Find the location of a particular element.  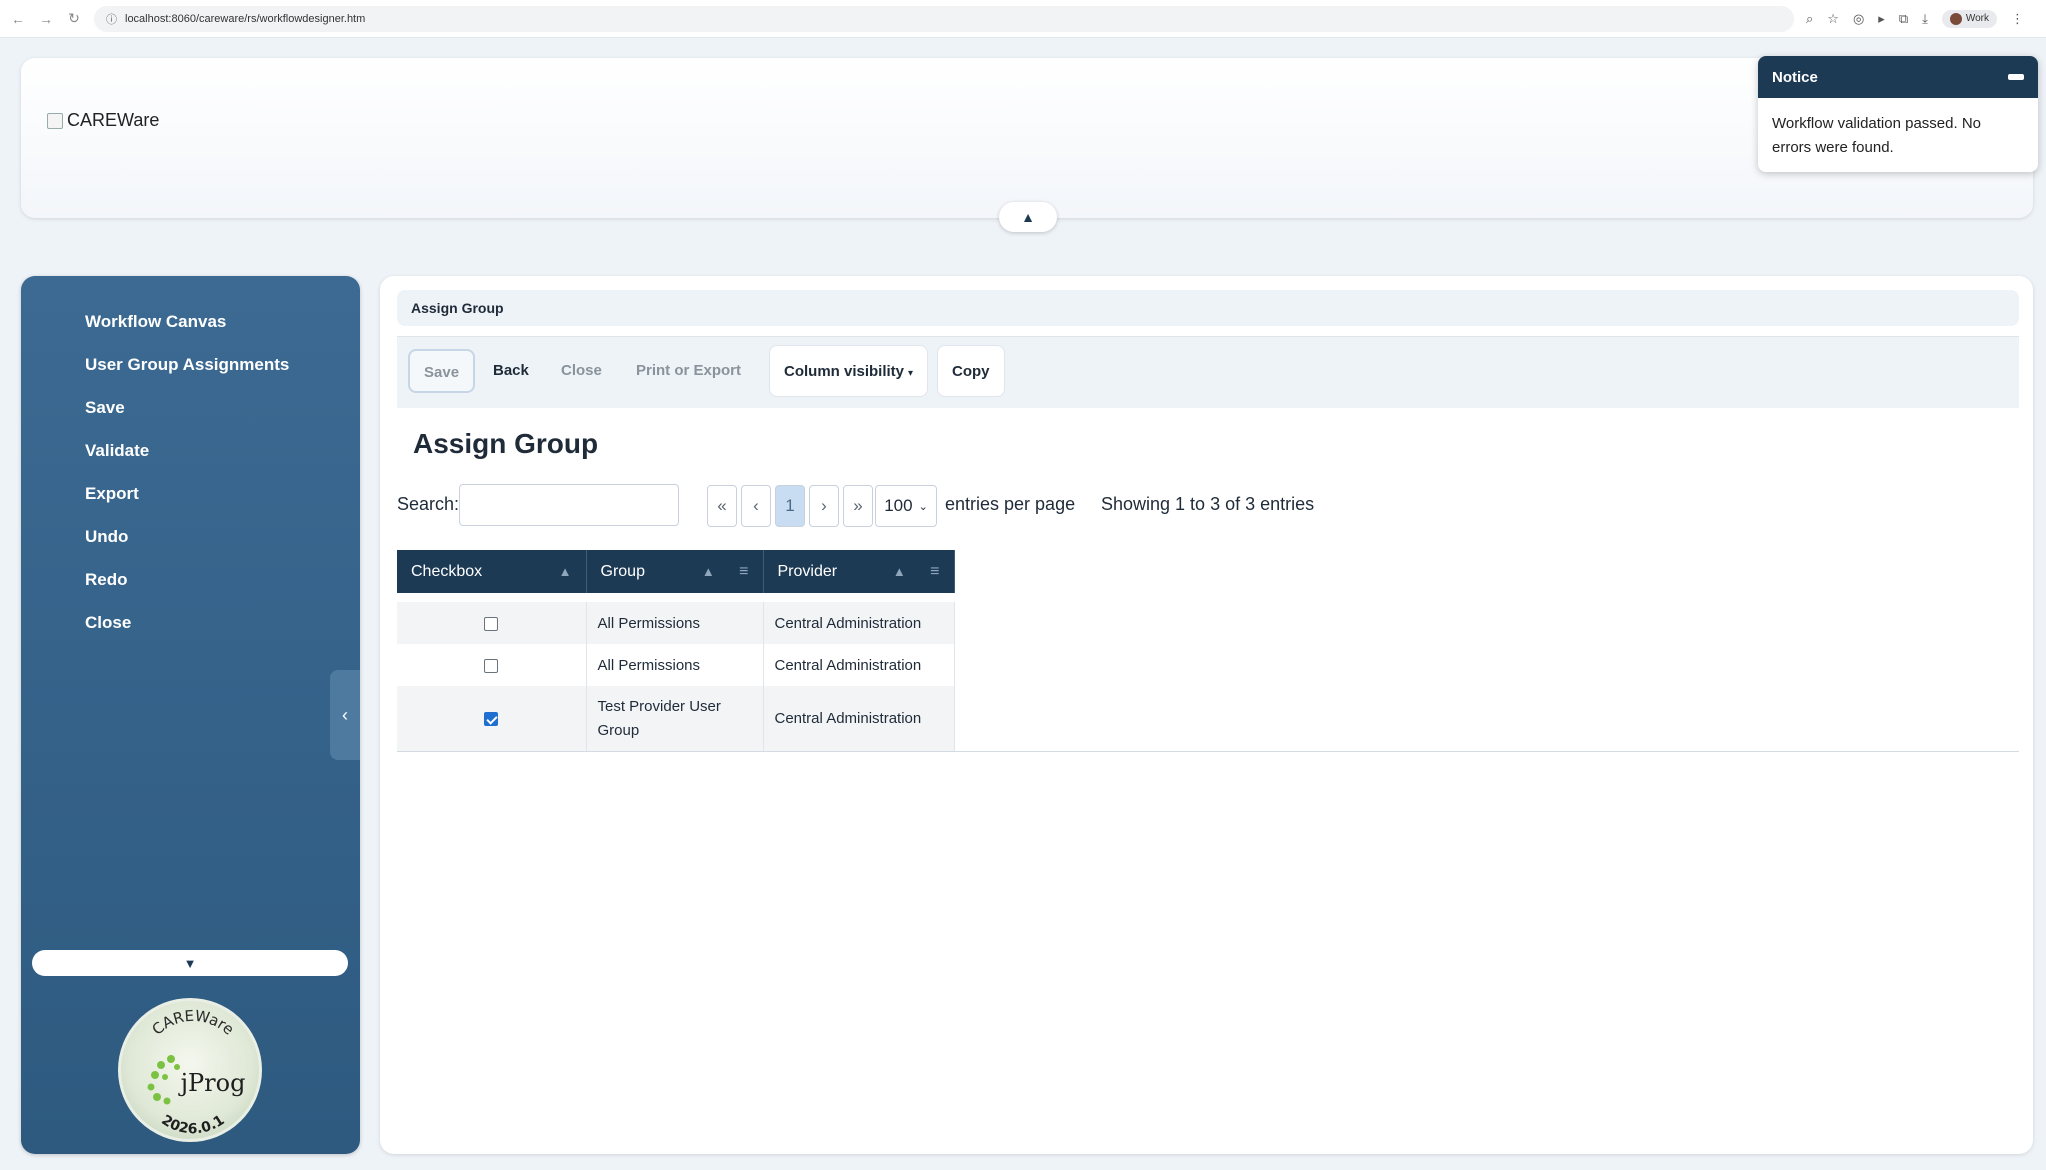

page-title: Assign Group is located at coordinates (506, 443).